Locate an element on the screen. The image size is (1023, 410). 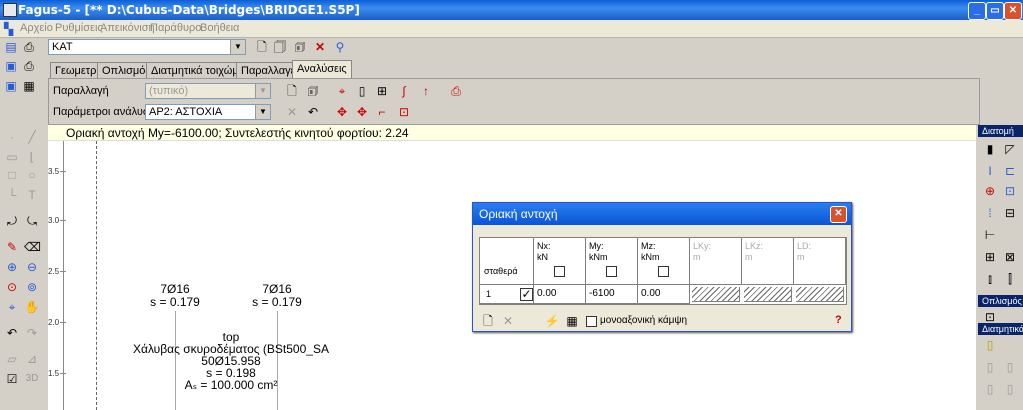
my-cell: -6100 is located at coordinates (612, 294).